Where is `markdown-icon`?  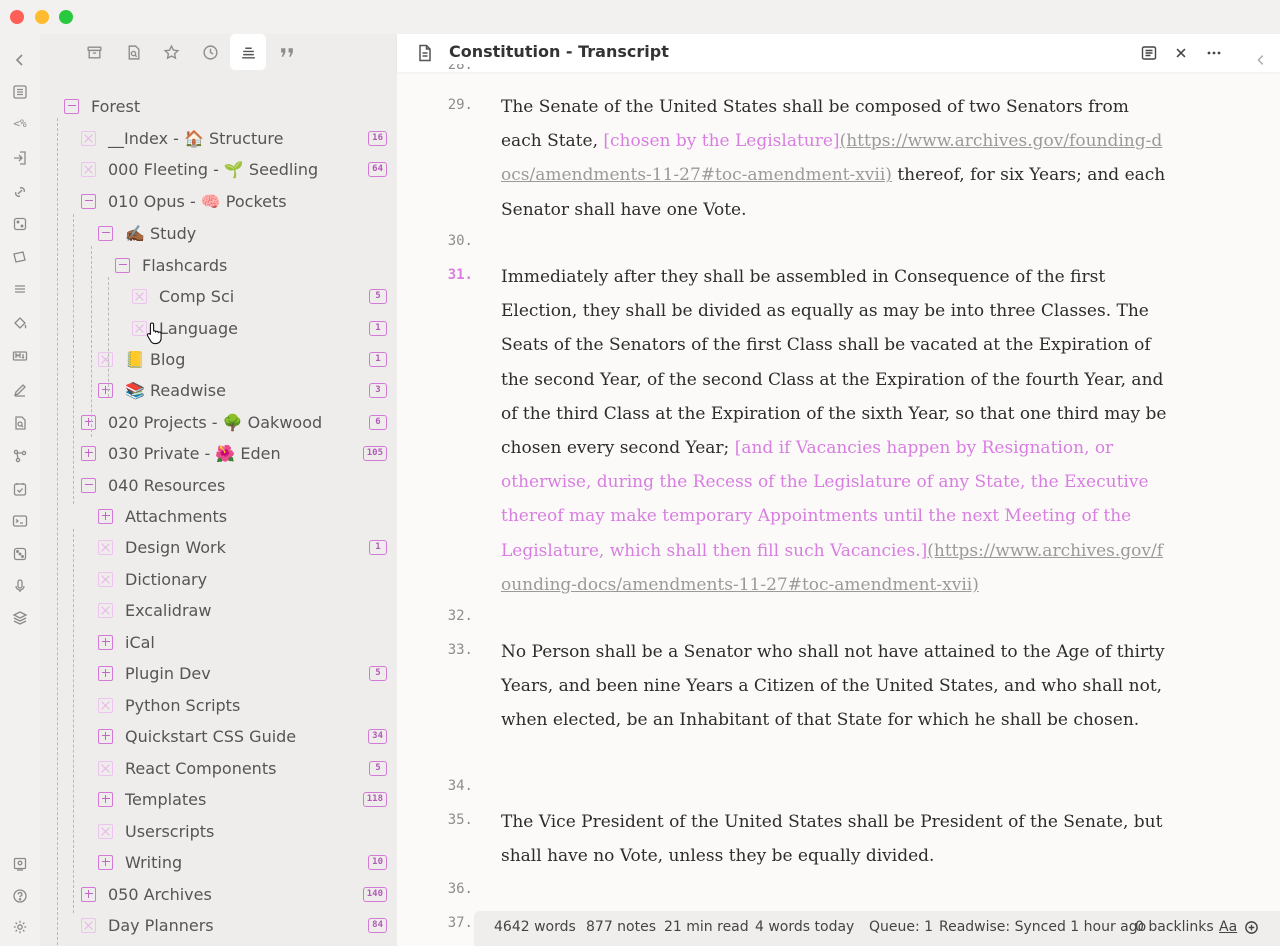 markdown-icon is located at coordinates (20, 356).